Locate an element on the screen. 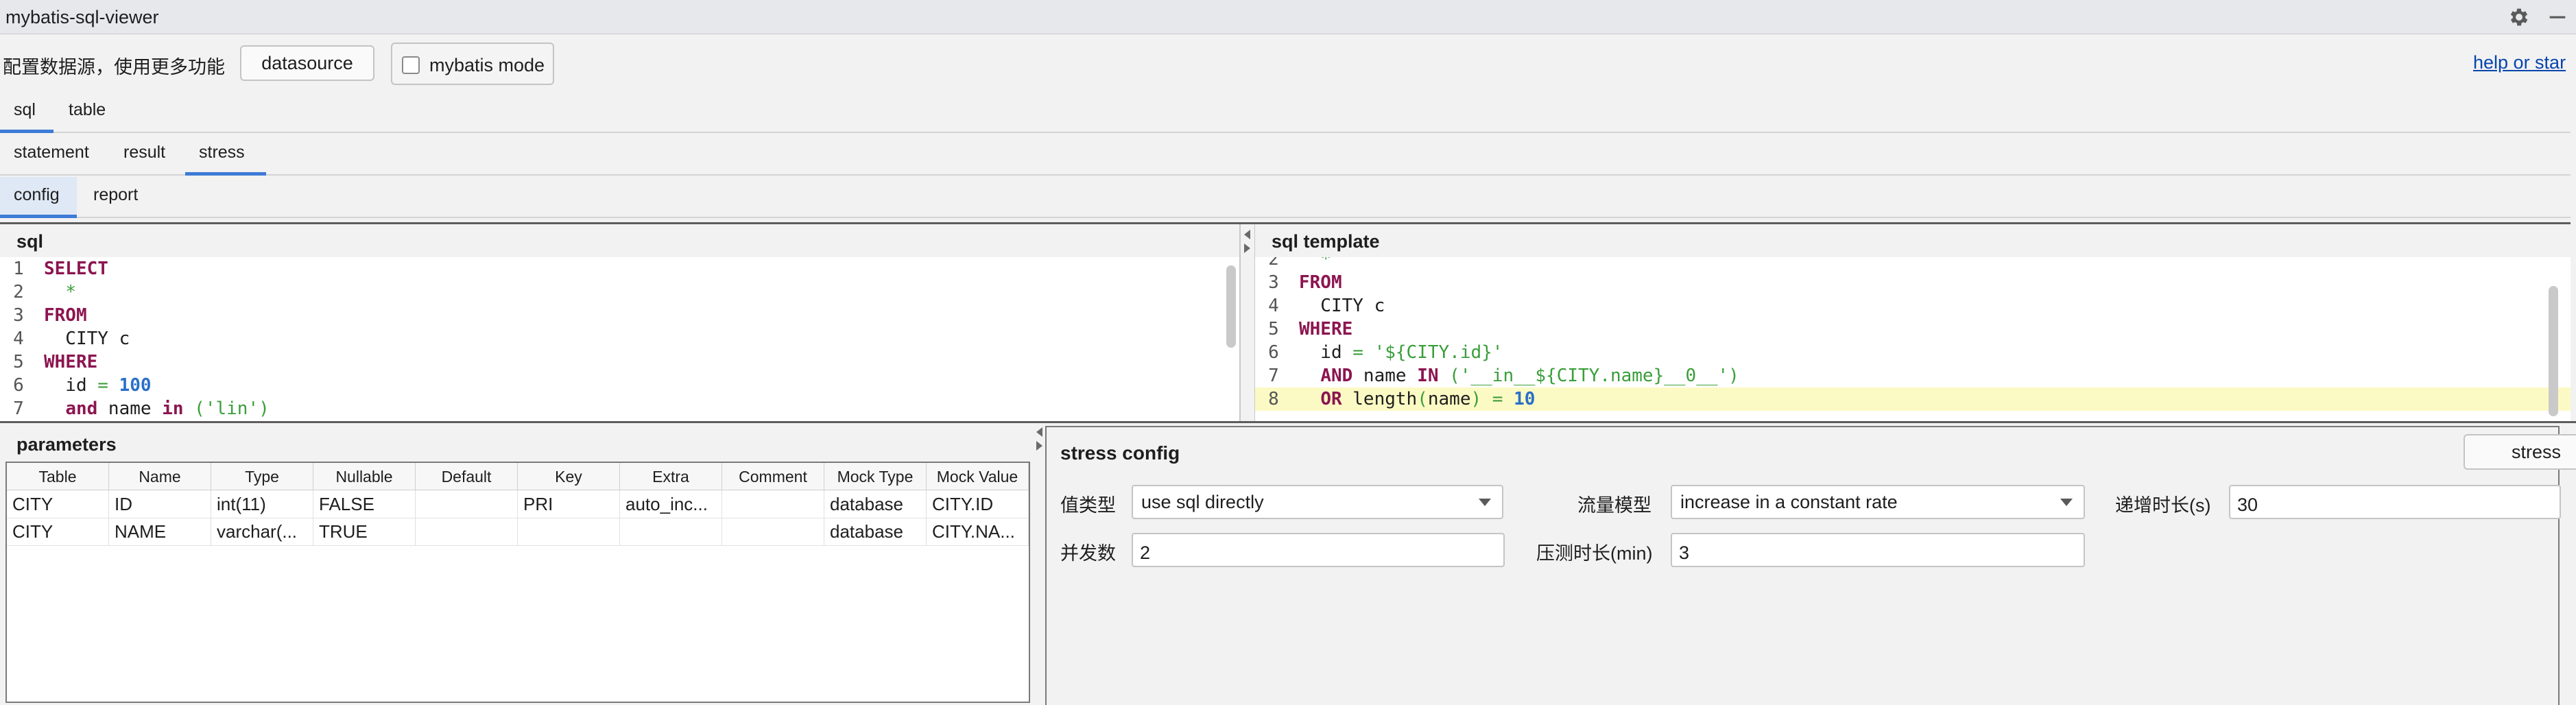  ramp-duration-label: 递增时长(s) is located at coordinates (2163, 506).